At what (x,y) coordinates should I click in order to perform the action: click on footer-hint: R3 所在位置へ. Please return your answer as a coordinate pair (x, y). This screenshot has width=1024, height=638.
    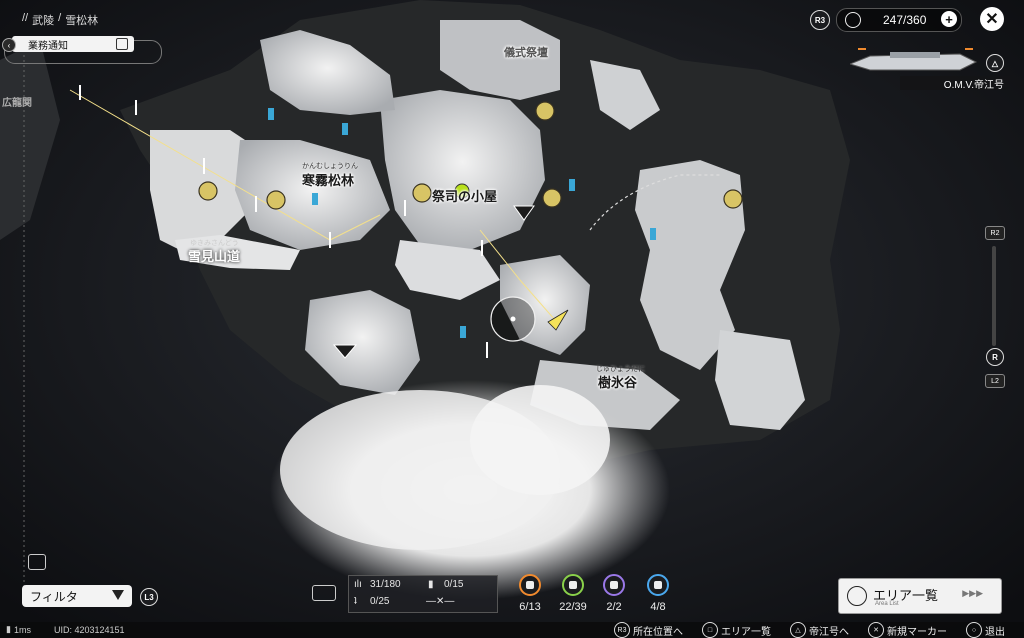
    Looking at the image, I should click on (648, 630).